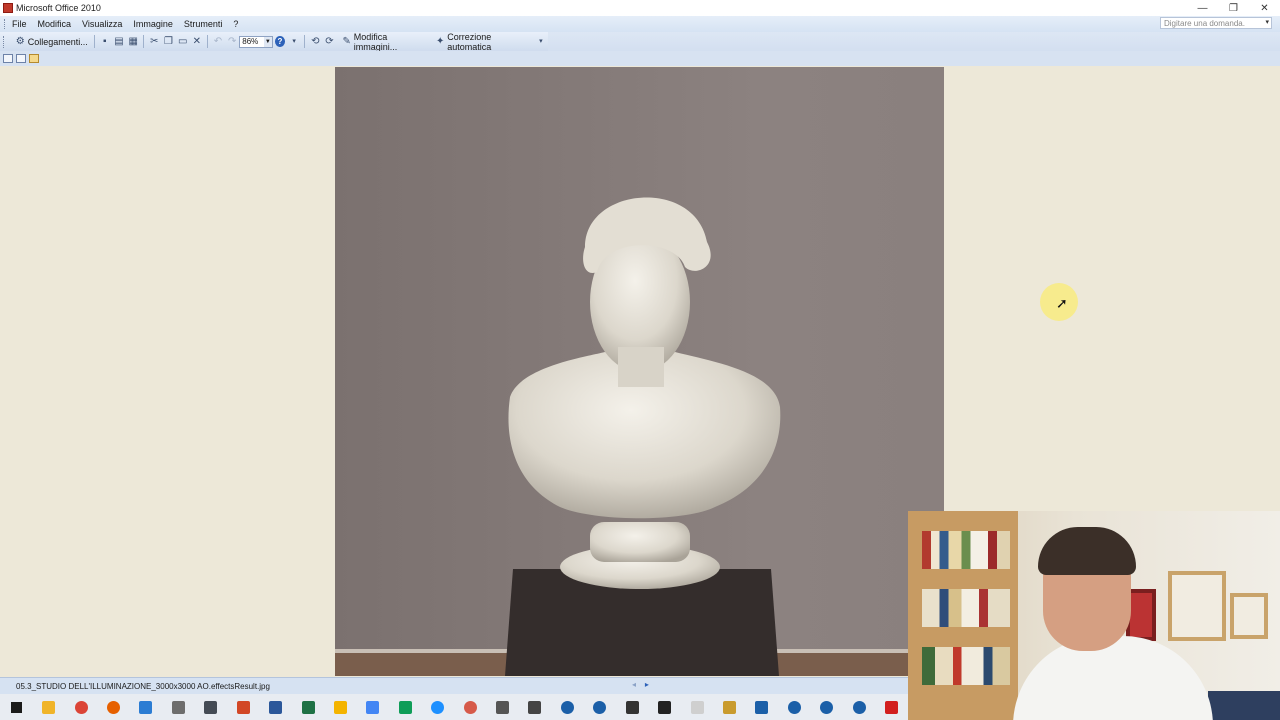  What do you see at coordinates (914, 41) in the screenshot?
I see `toolbar-empty-area` at bounding box center [914, 41].